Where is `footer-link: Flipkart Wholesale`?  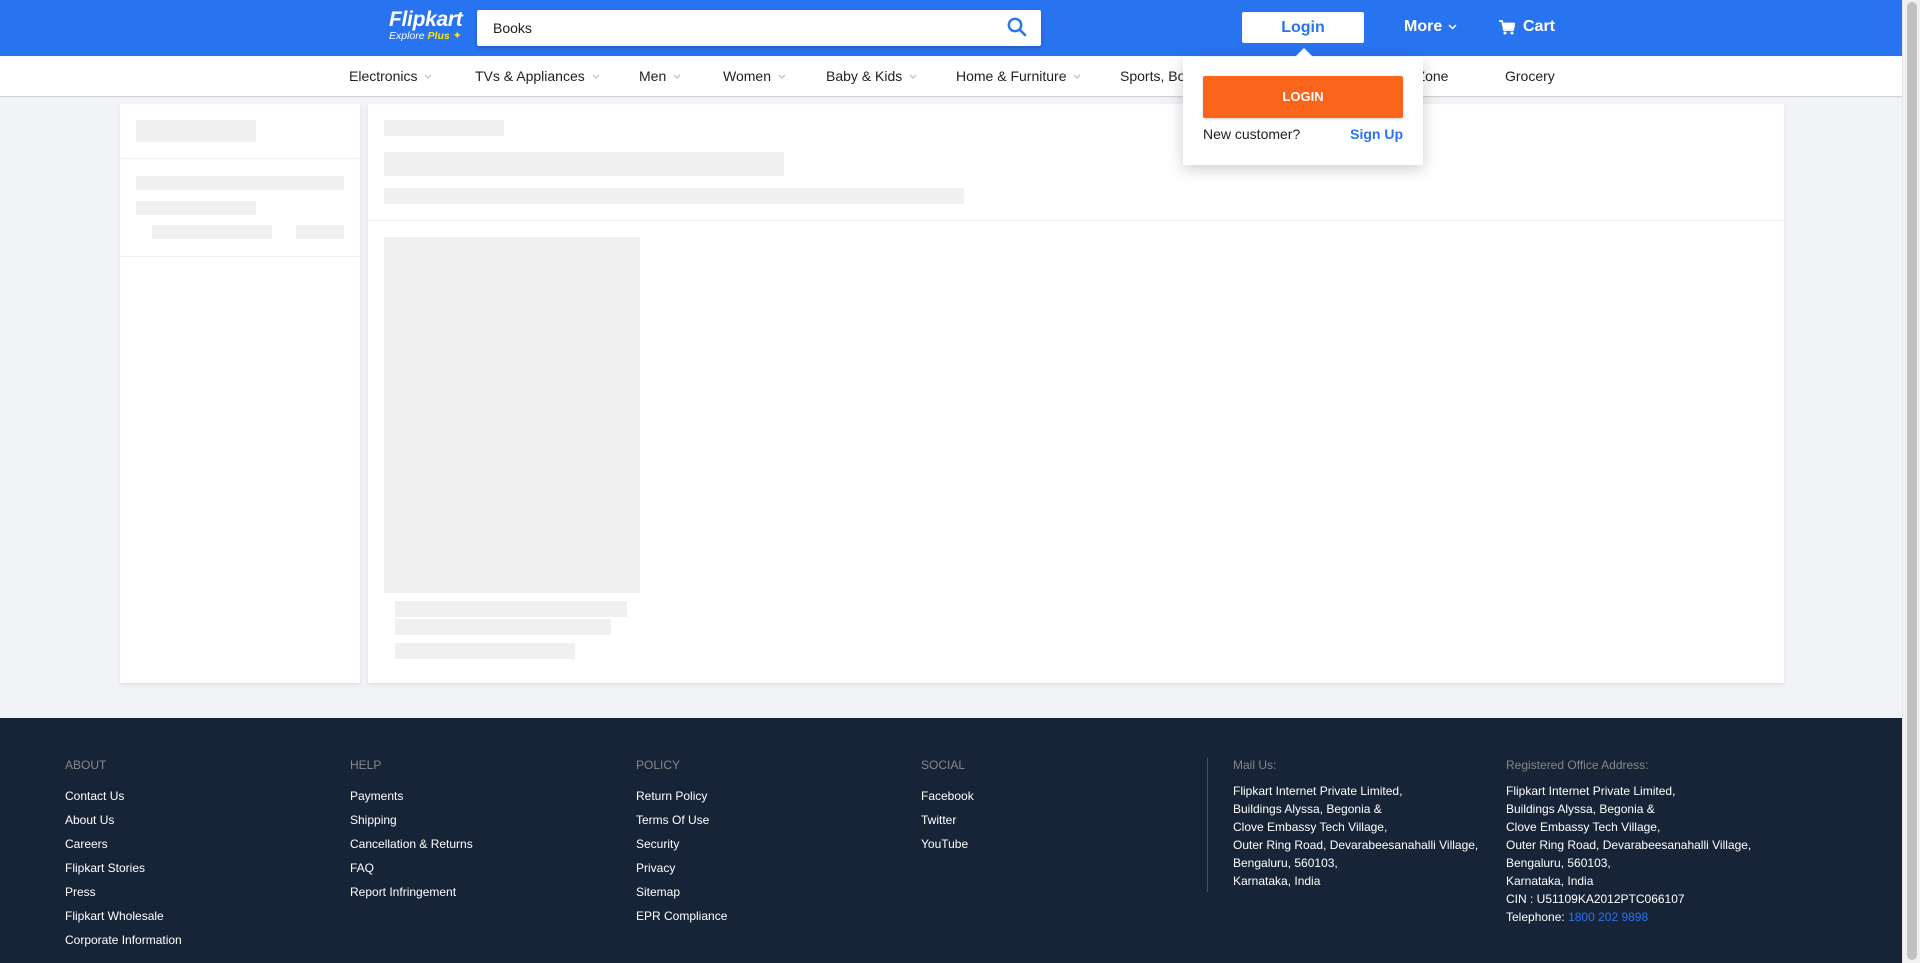
footer-link: Flipkart Wholesale is located at coordinates (123, 916).